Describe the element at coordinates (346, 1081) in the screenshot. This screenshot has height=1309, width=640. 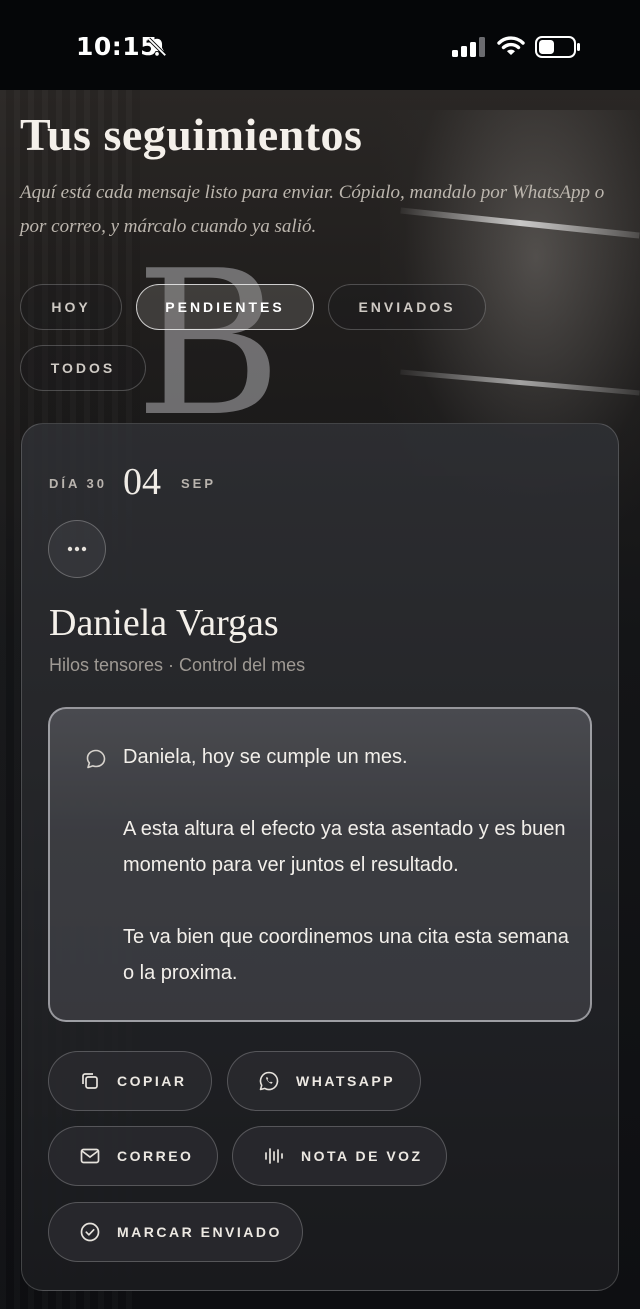
I see `whatsapp-label: WHATSAPP` at that location.